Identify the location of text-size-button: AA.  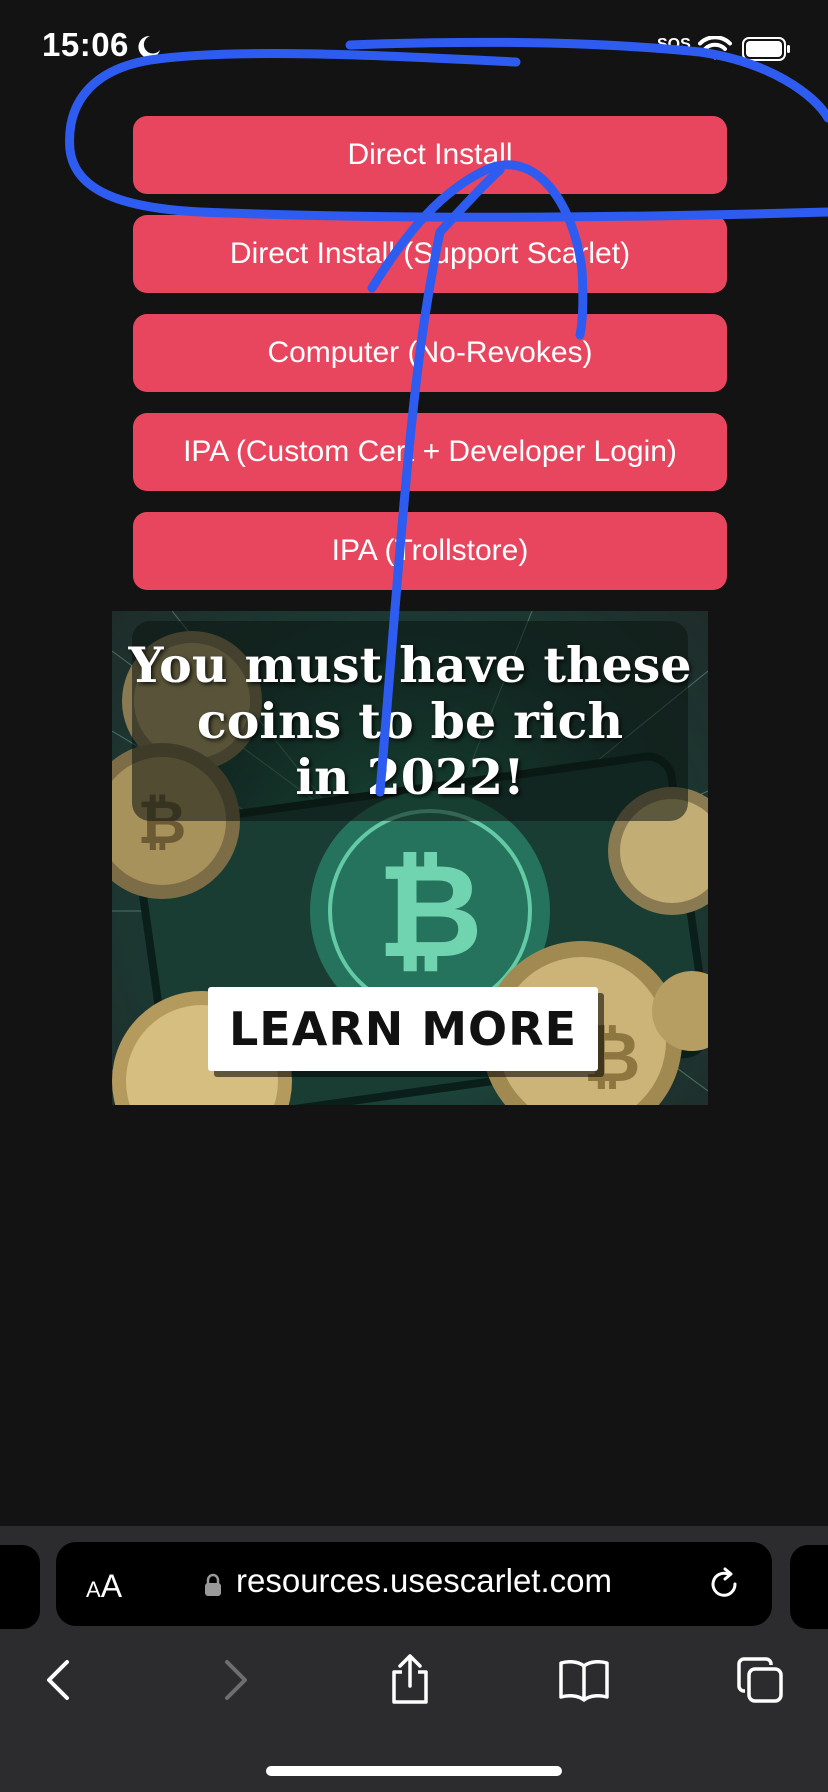
(104, 1586).